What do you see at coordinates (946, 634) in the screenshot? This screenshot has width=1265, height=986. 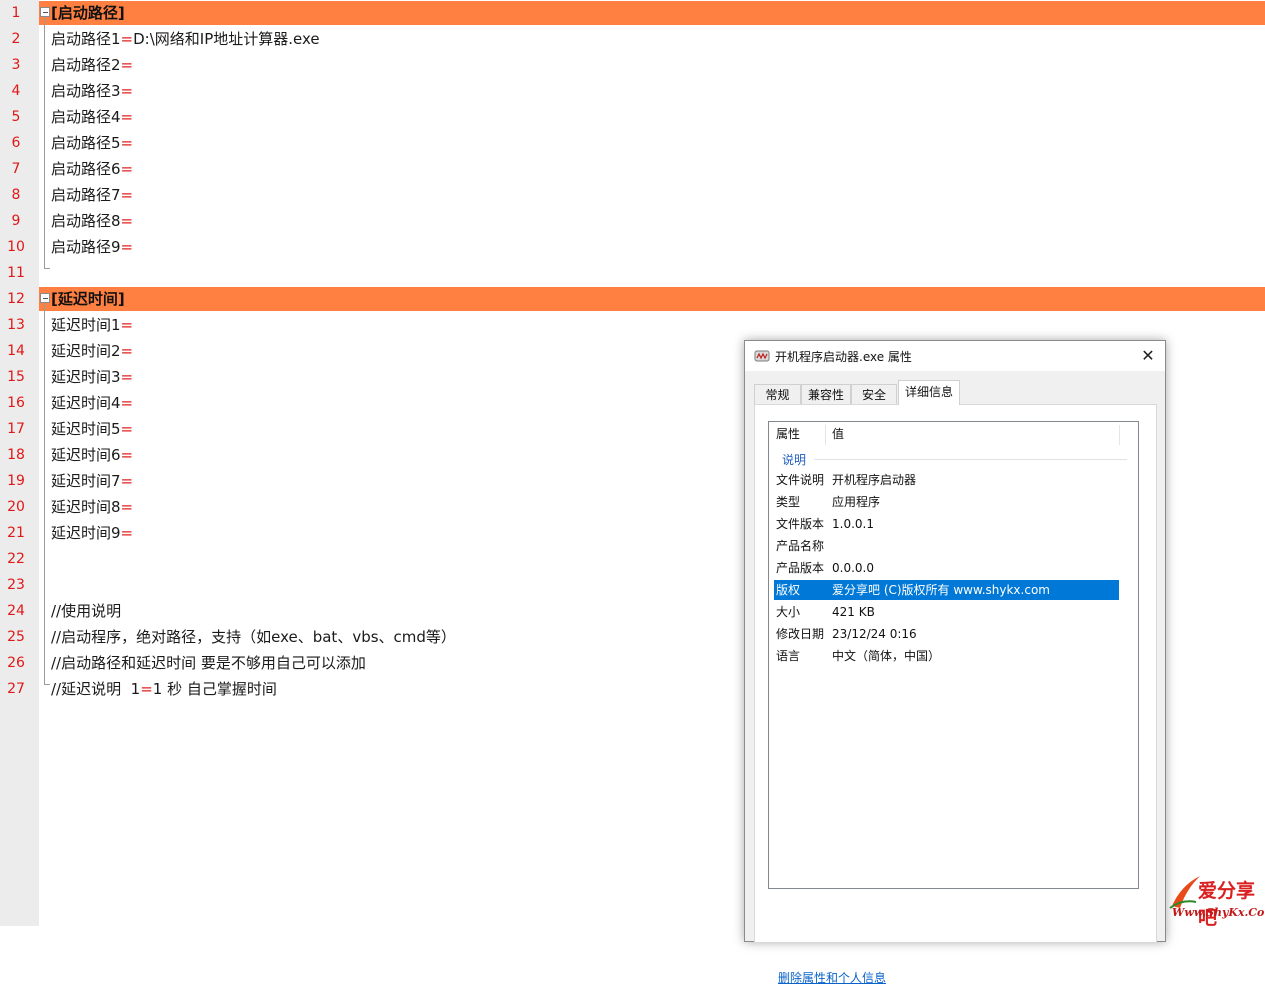 I see `property-row: 修改日期 23/12/24 0:16` at bounding box center [946, 634].